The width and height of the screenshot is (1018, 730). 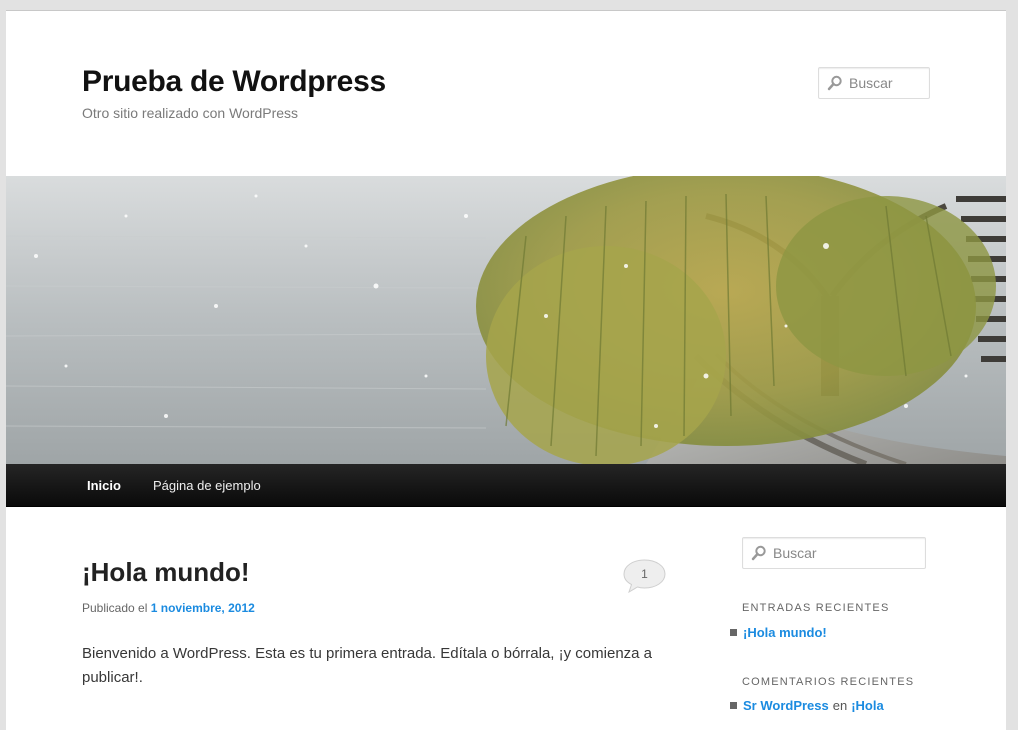 What do you see at coordinates (166, 572) in the screenshot?
I see `post-title: ¡Hola mundo!` at bounding box center [166, 572].